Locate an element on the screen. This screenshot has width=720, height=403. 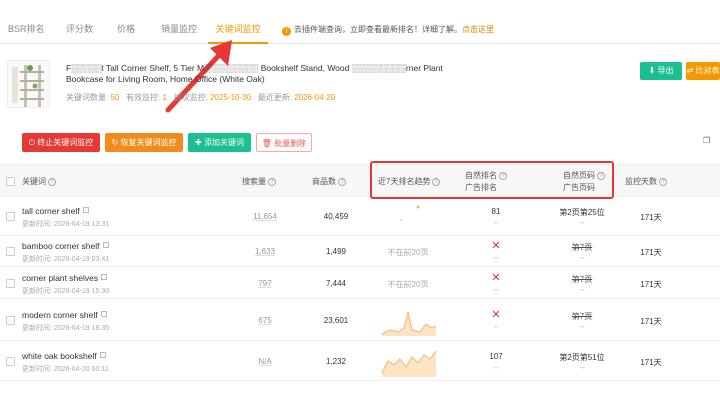
search-volume-value: 797 is located at coordinates (265, 283).